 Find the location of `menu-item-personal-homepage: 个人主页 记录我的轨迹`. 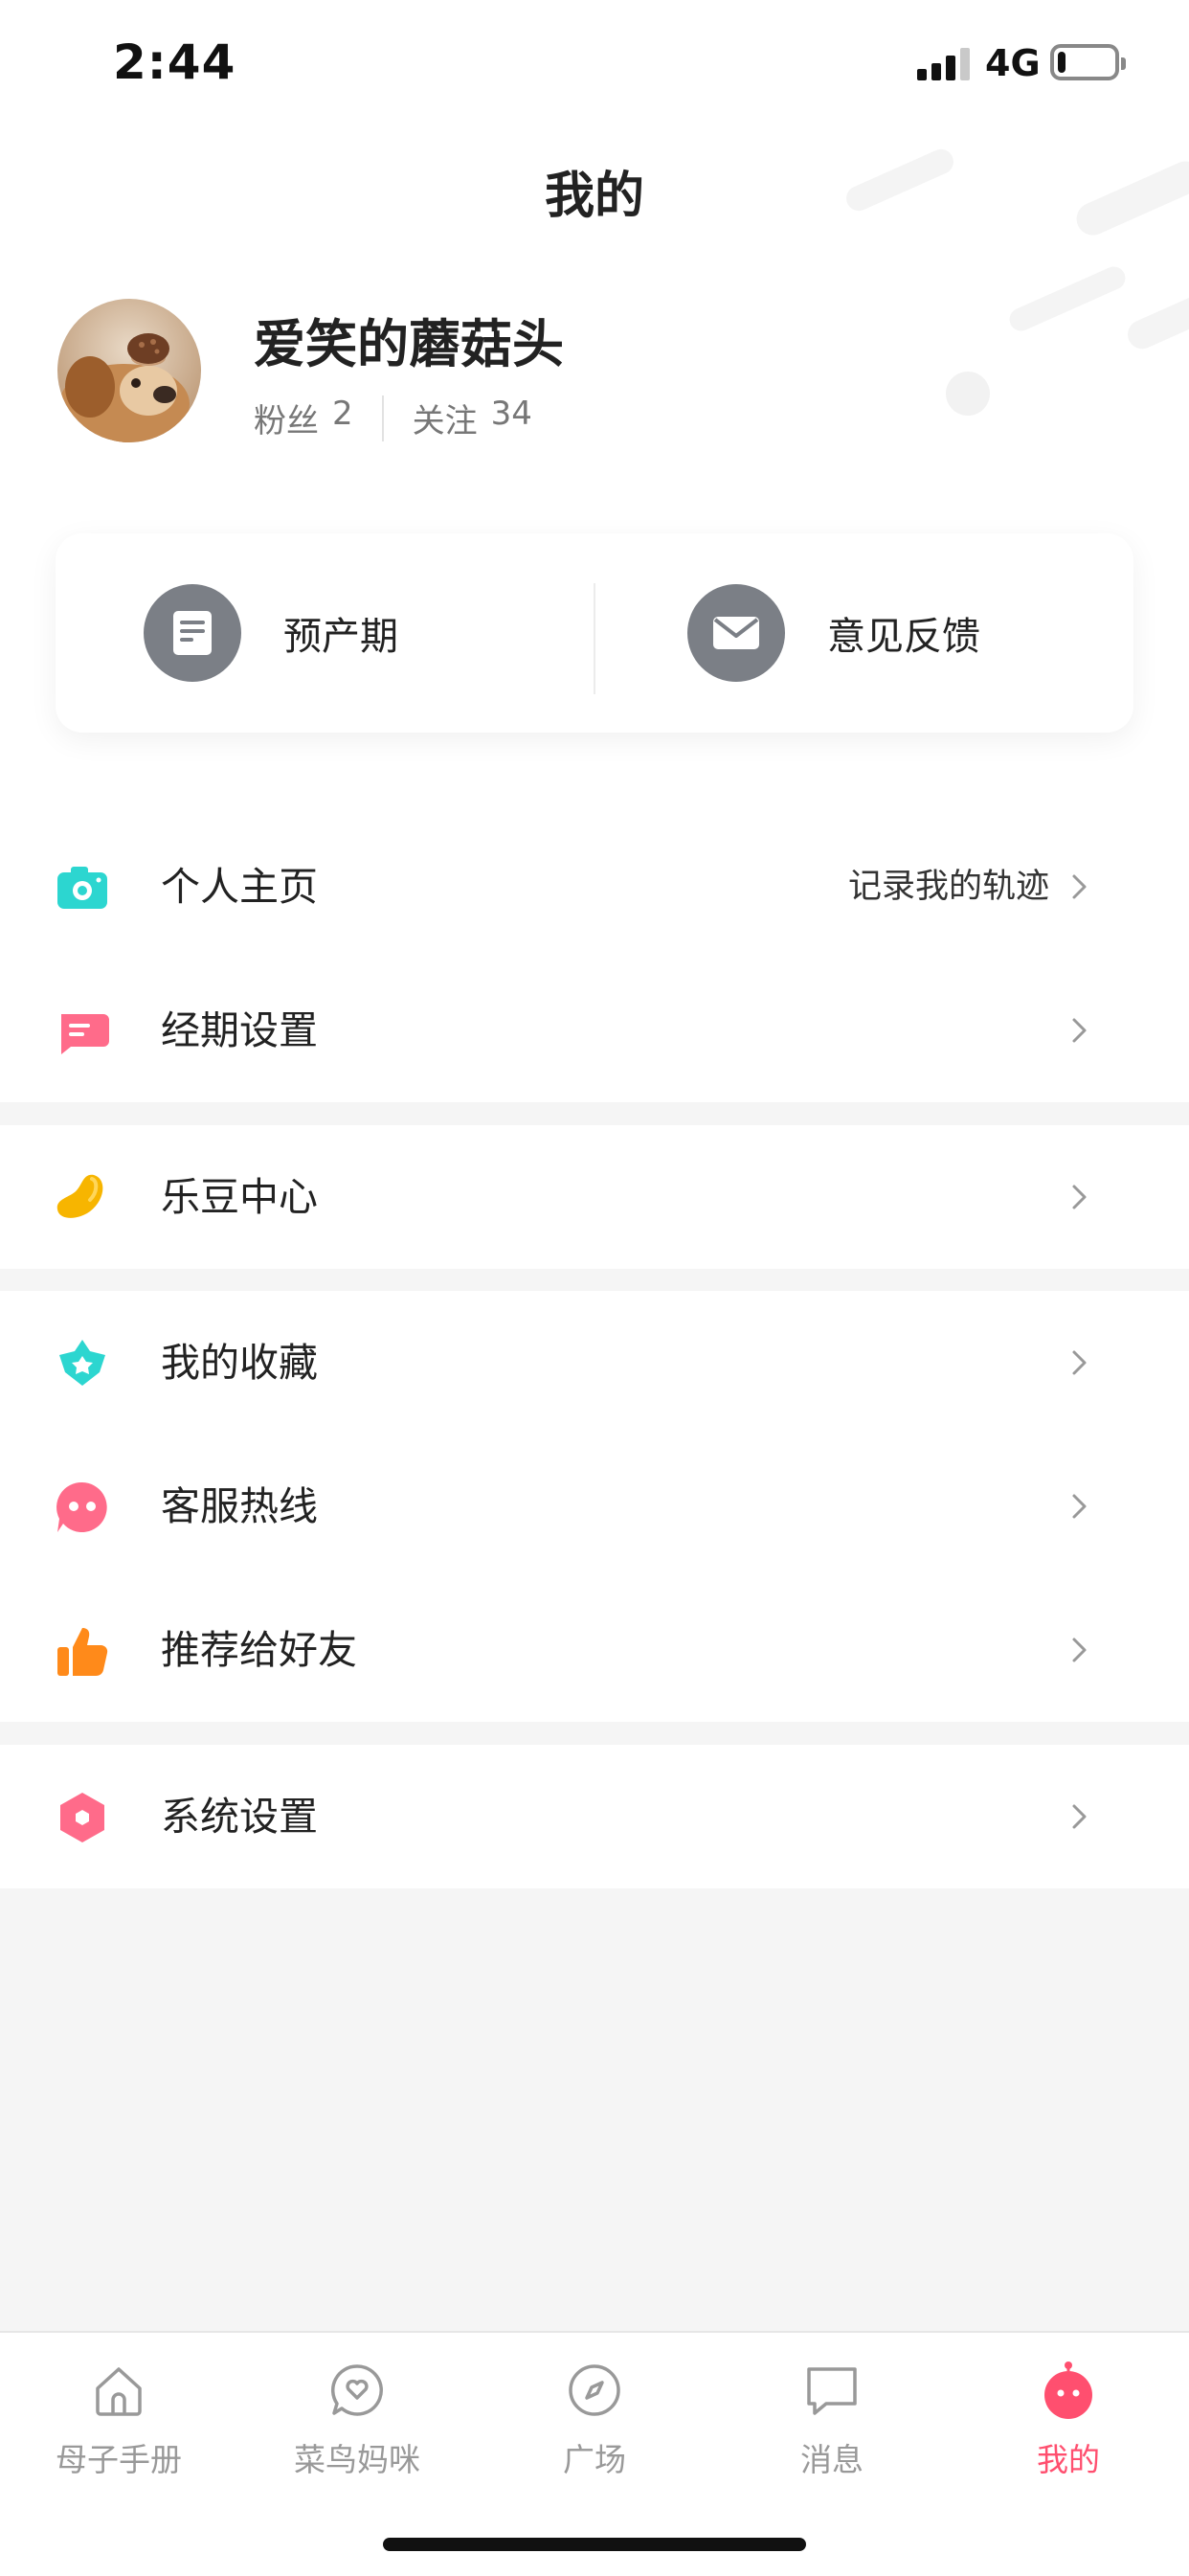

menu-item-personal-homepage: 个人主页 记录我的轨迹 is located at coordinates (594, 887).